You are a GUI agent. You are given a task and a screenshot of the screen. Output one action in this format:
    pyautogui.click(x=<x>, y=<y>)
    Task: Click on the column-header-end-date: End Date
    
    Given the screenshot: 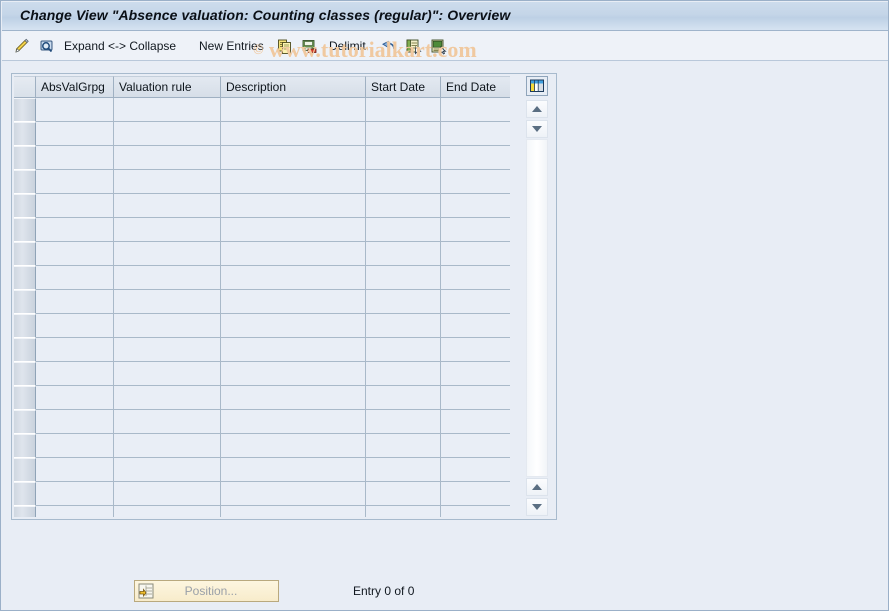 What is the action you would take?
    pyautogui.click(x=475, y=87)
    